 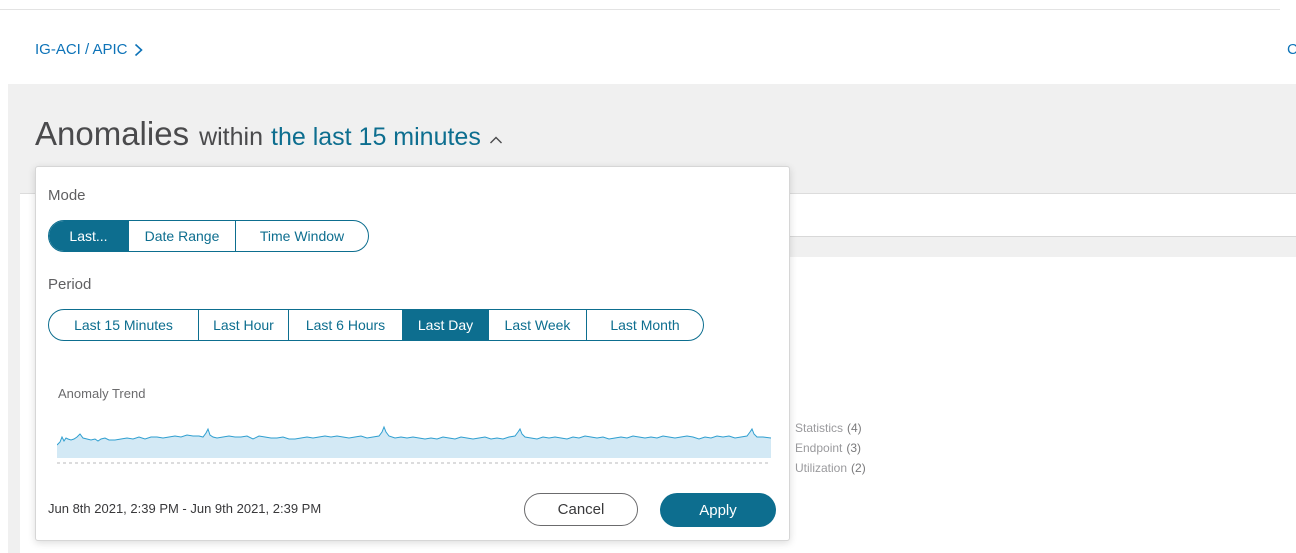 I want to click on period-option-last-week: Last Week, so click(x=537, y=325).